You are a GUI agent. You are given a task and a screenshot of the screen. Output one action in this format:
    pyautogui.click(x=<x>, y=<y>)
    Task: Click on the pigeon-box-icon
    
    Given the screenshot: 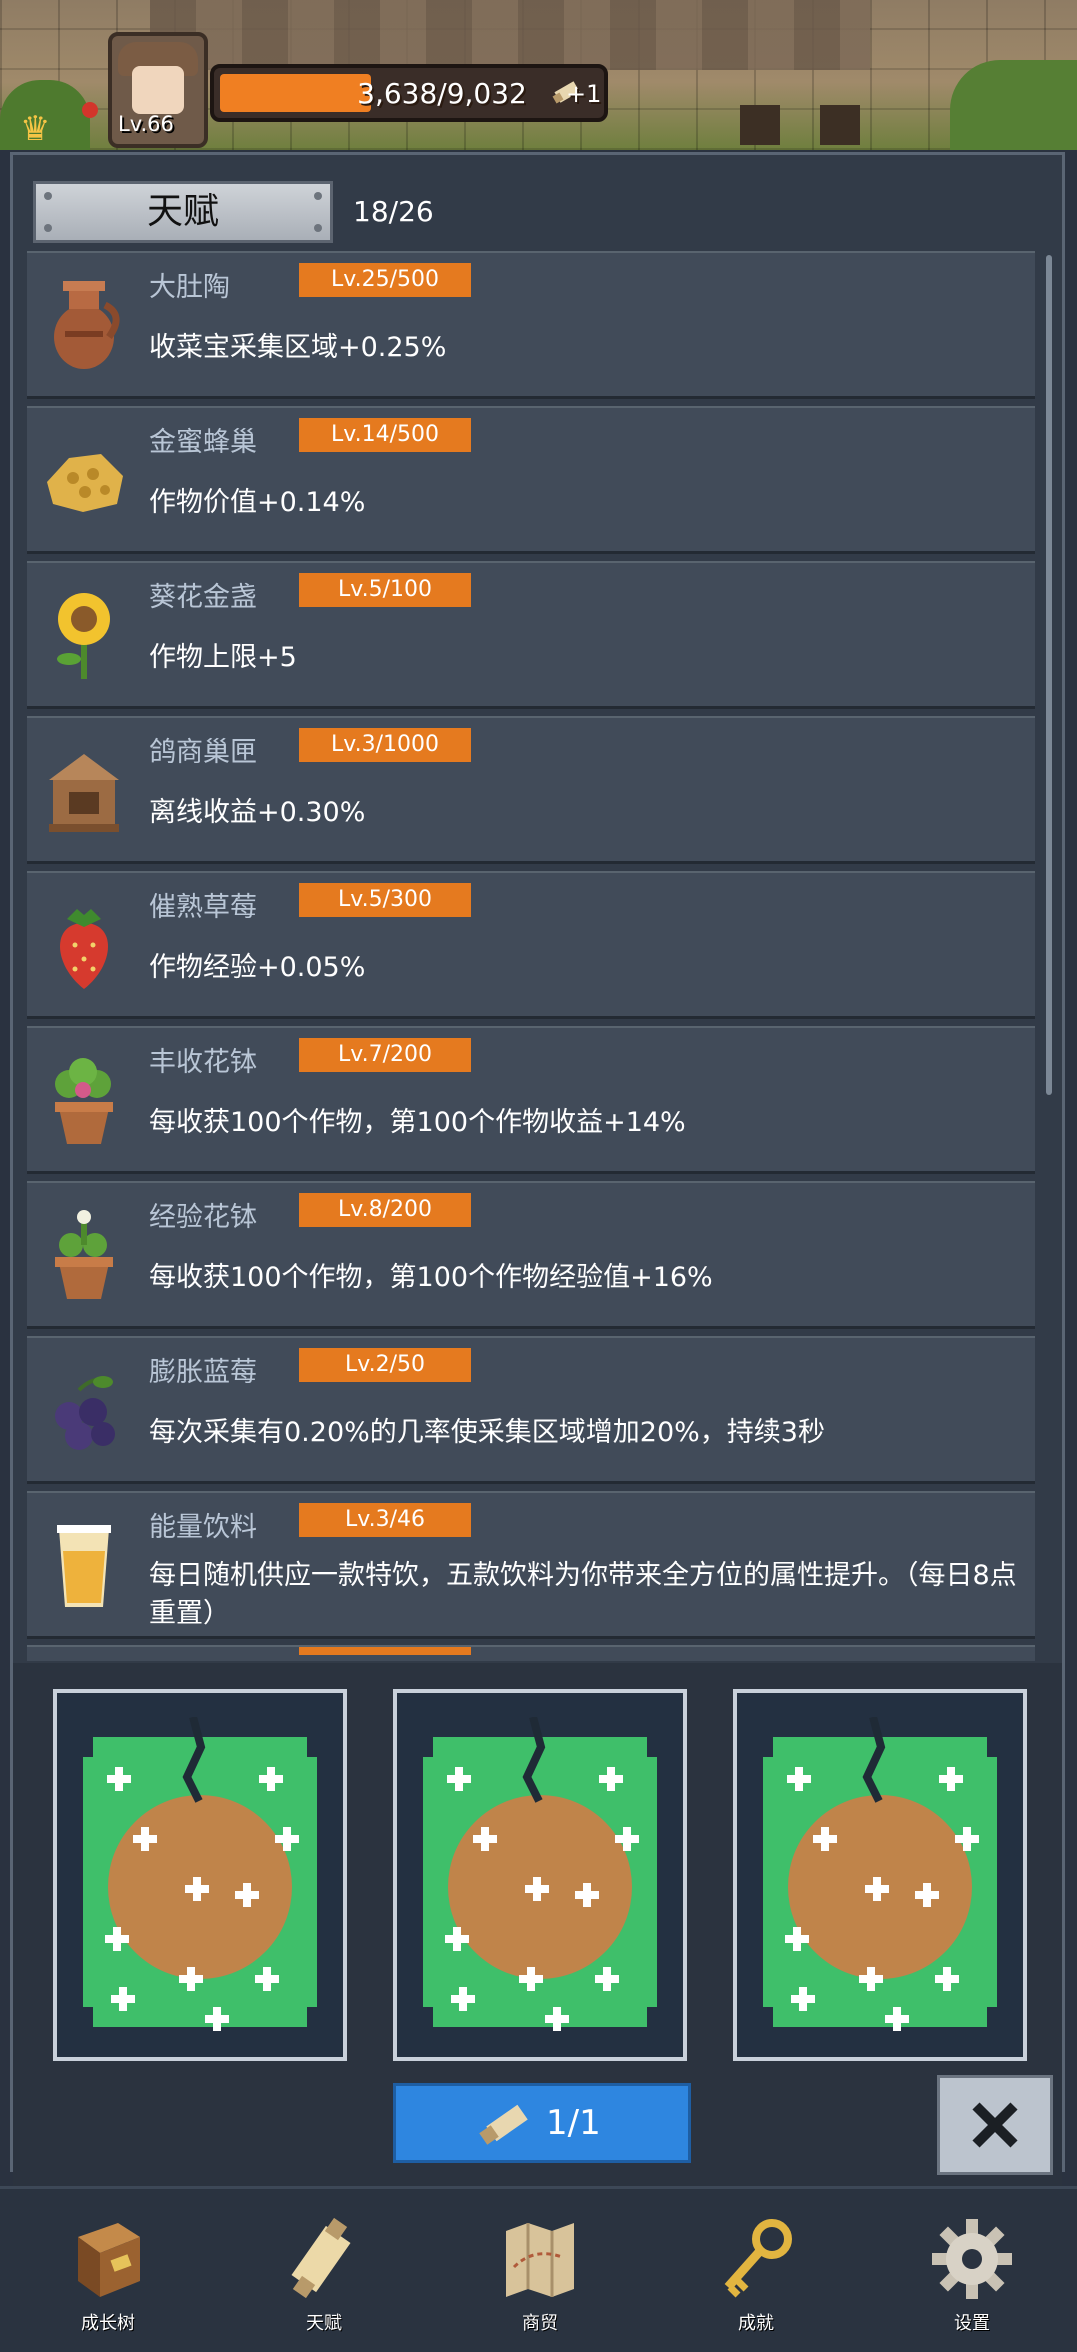 What is the action you would take?
    pyautogui.click(x=84, y=793)
    